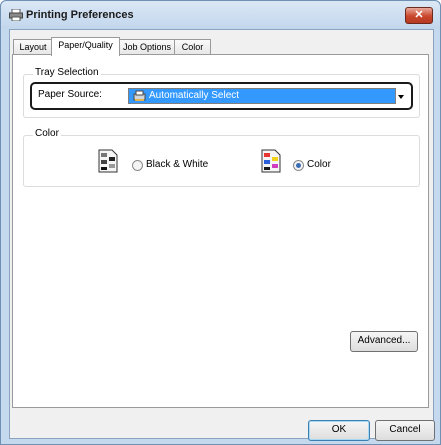 The width and height of the screenshot is (441, 445). Describe the element at coordinates (339, 430) in the screenshot. I see `ok-button: OK` at that location.